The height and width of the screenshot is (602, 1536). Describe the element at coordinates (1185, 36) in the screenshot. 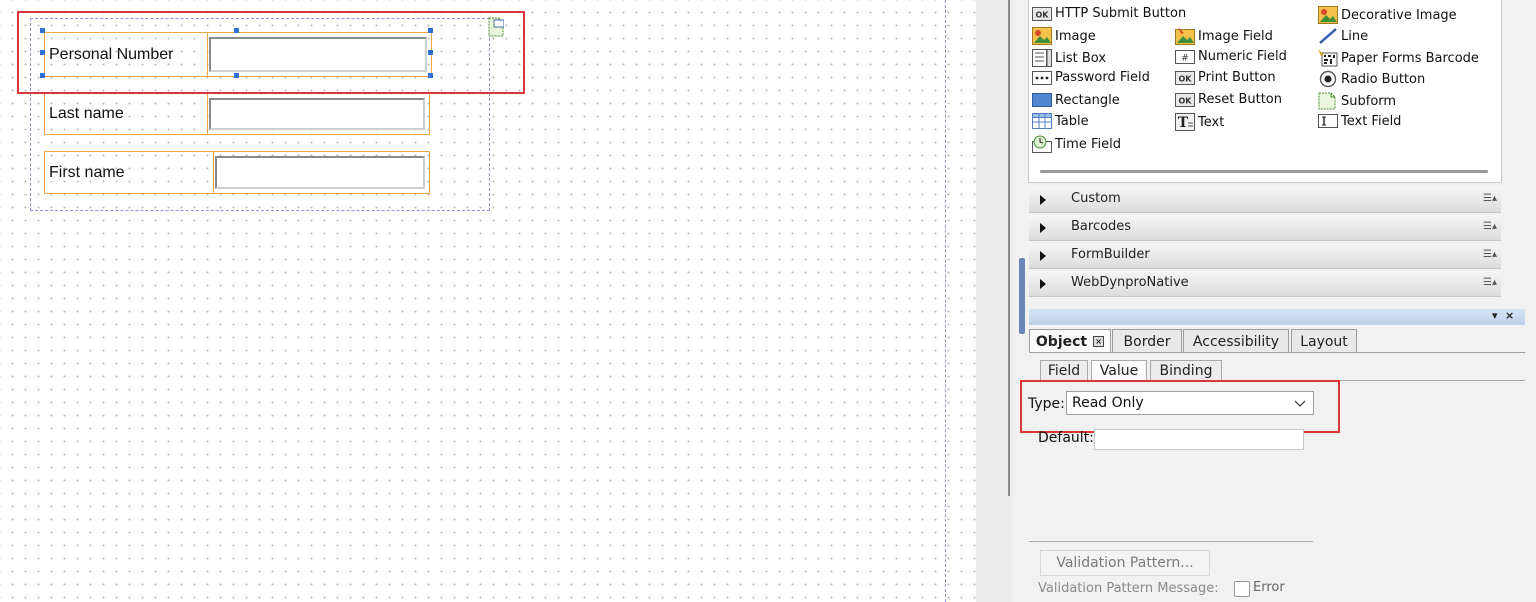

I see `image-field-icon` at that location.